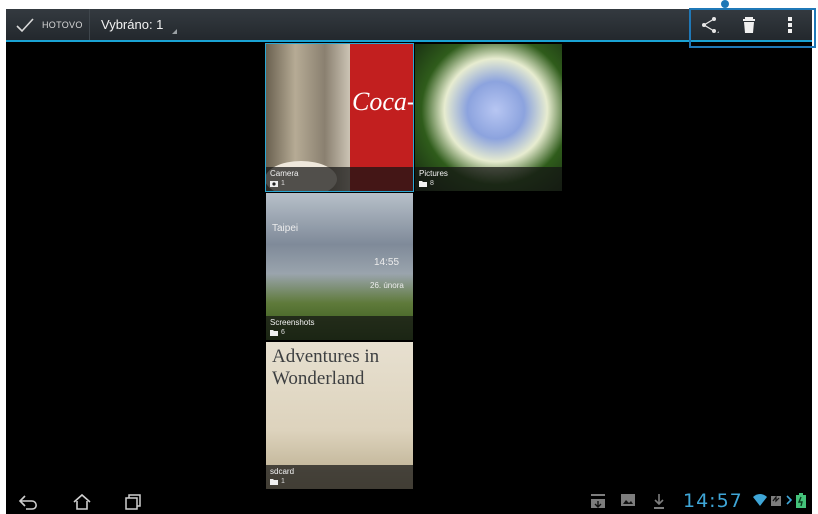 The width and height of the screenshot is (818, 514). Describe the element at coordinates (598, 501) in the screenshot. I see `download-manager-icon` at that location.